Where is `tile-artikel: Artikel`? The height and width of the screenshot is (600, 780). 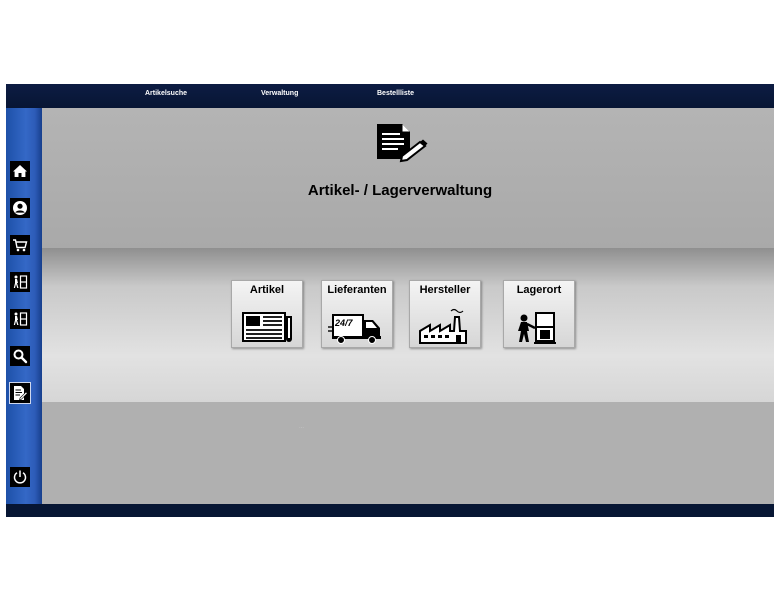 tile-artikel: Artikel is located at coordinates (267, 314).